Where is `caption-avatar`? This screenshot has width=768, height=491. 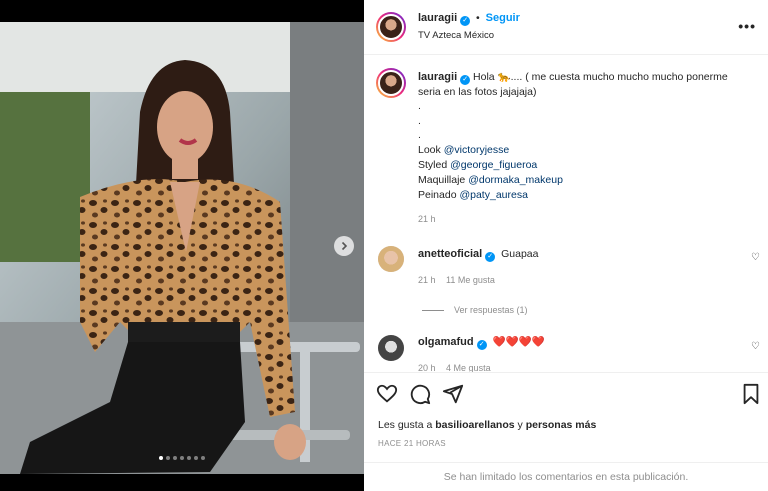
caption-avatar is located at coordinates (391, 83).